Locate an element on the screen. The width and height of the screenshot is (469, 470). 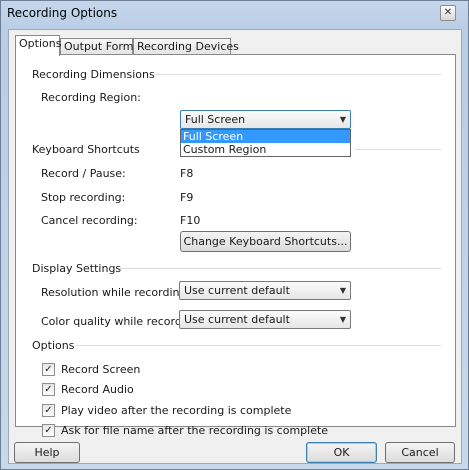
record-audio-label: Record Audio is located at coordinates (97, 389).